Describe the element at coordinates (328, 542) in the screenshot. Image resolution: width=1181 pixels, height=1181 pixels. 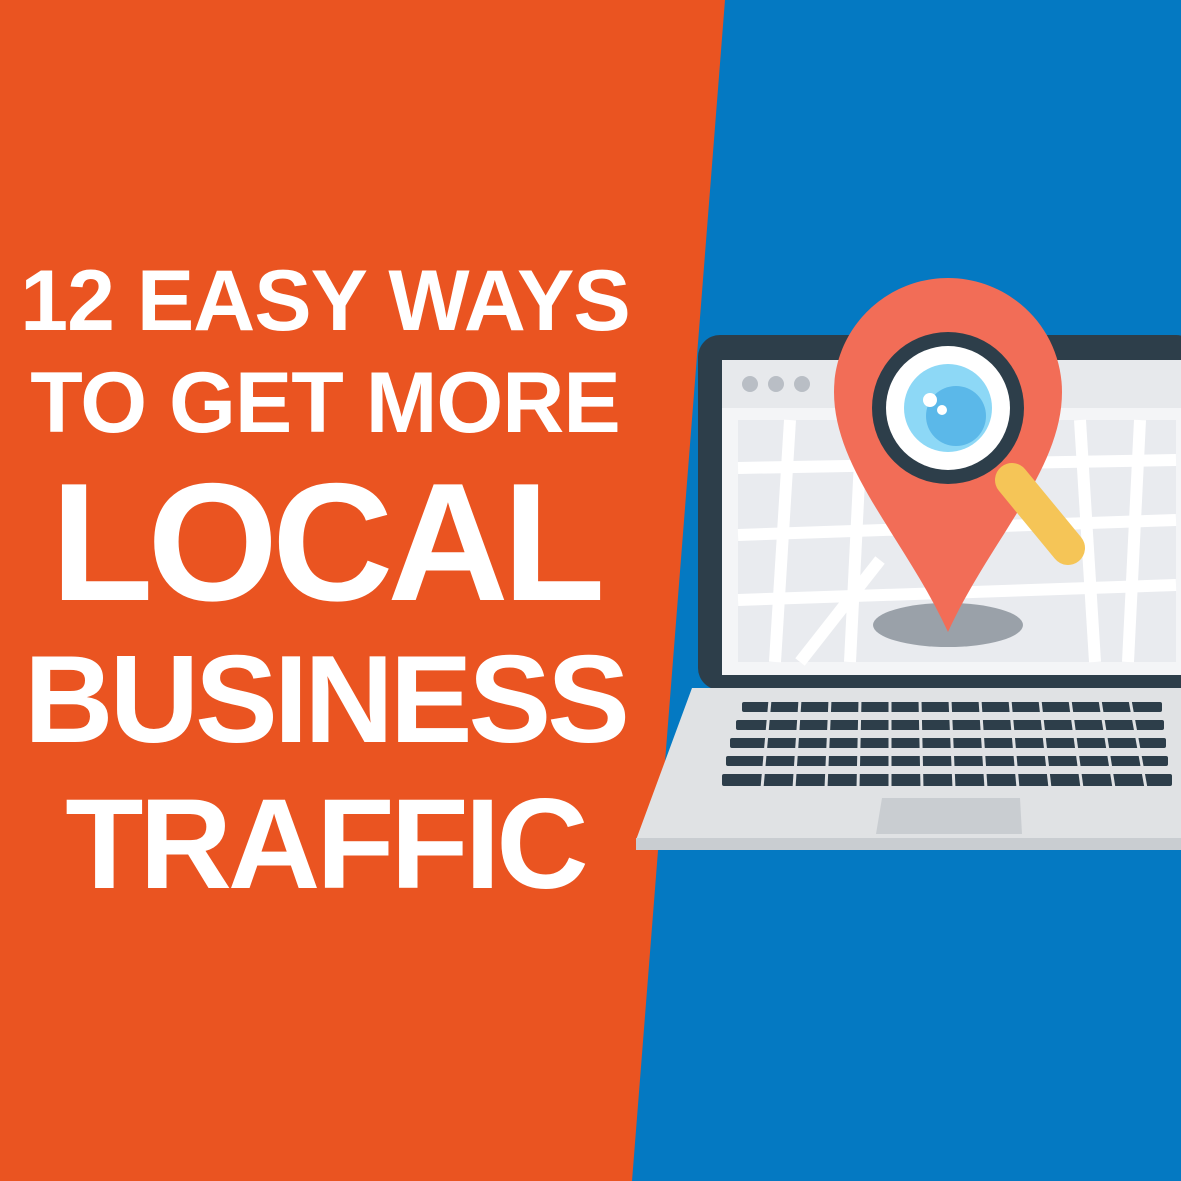
I see `headline-line-3: LOCAL` at that location.